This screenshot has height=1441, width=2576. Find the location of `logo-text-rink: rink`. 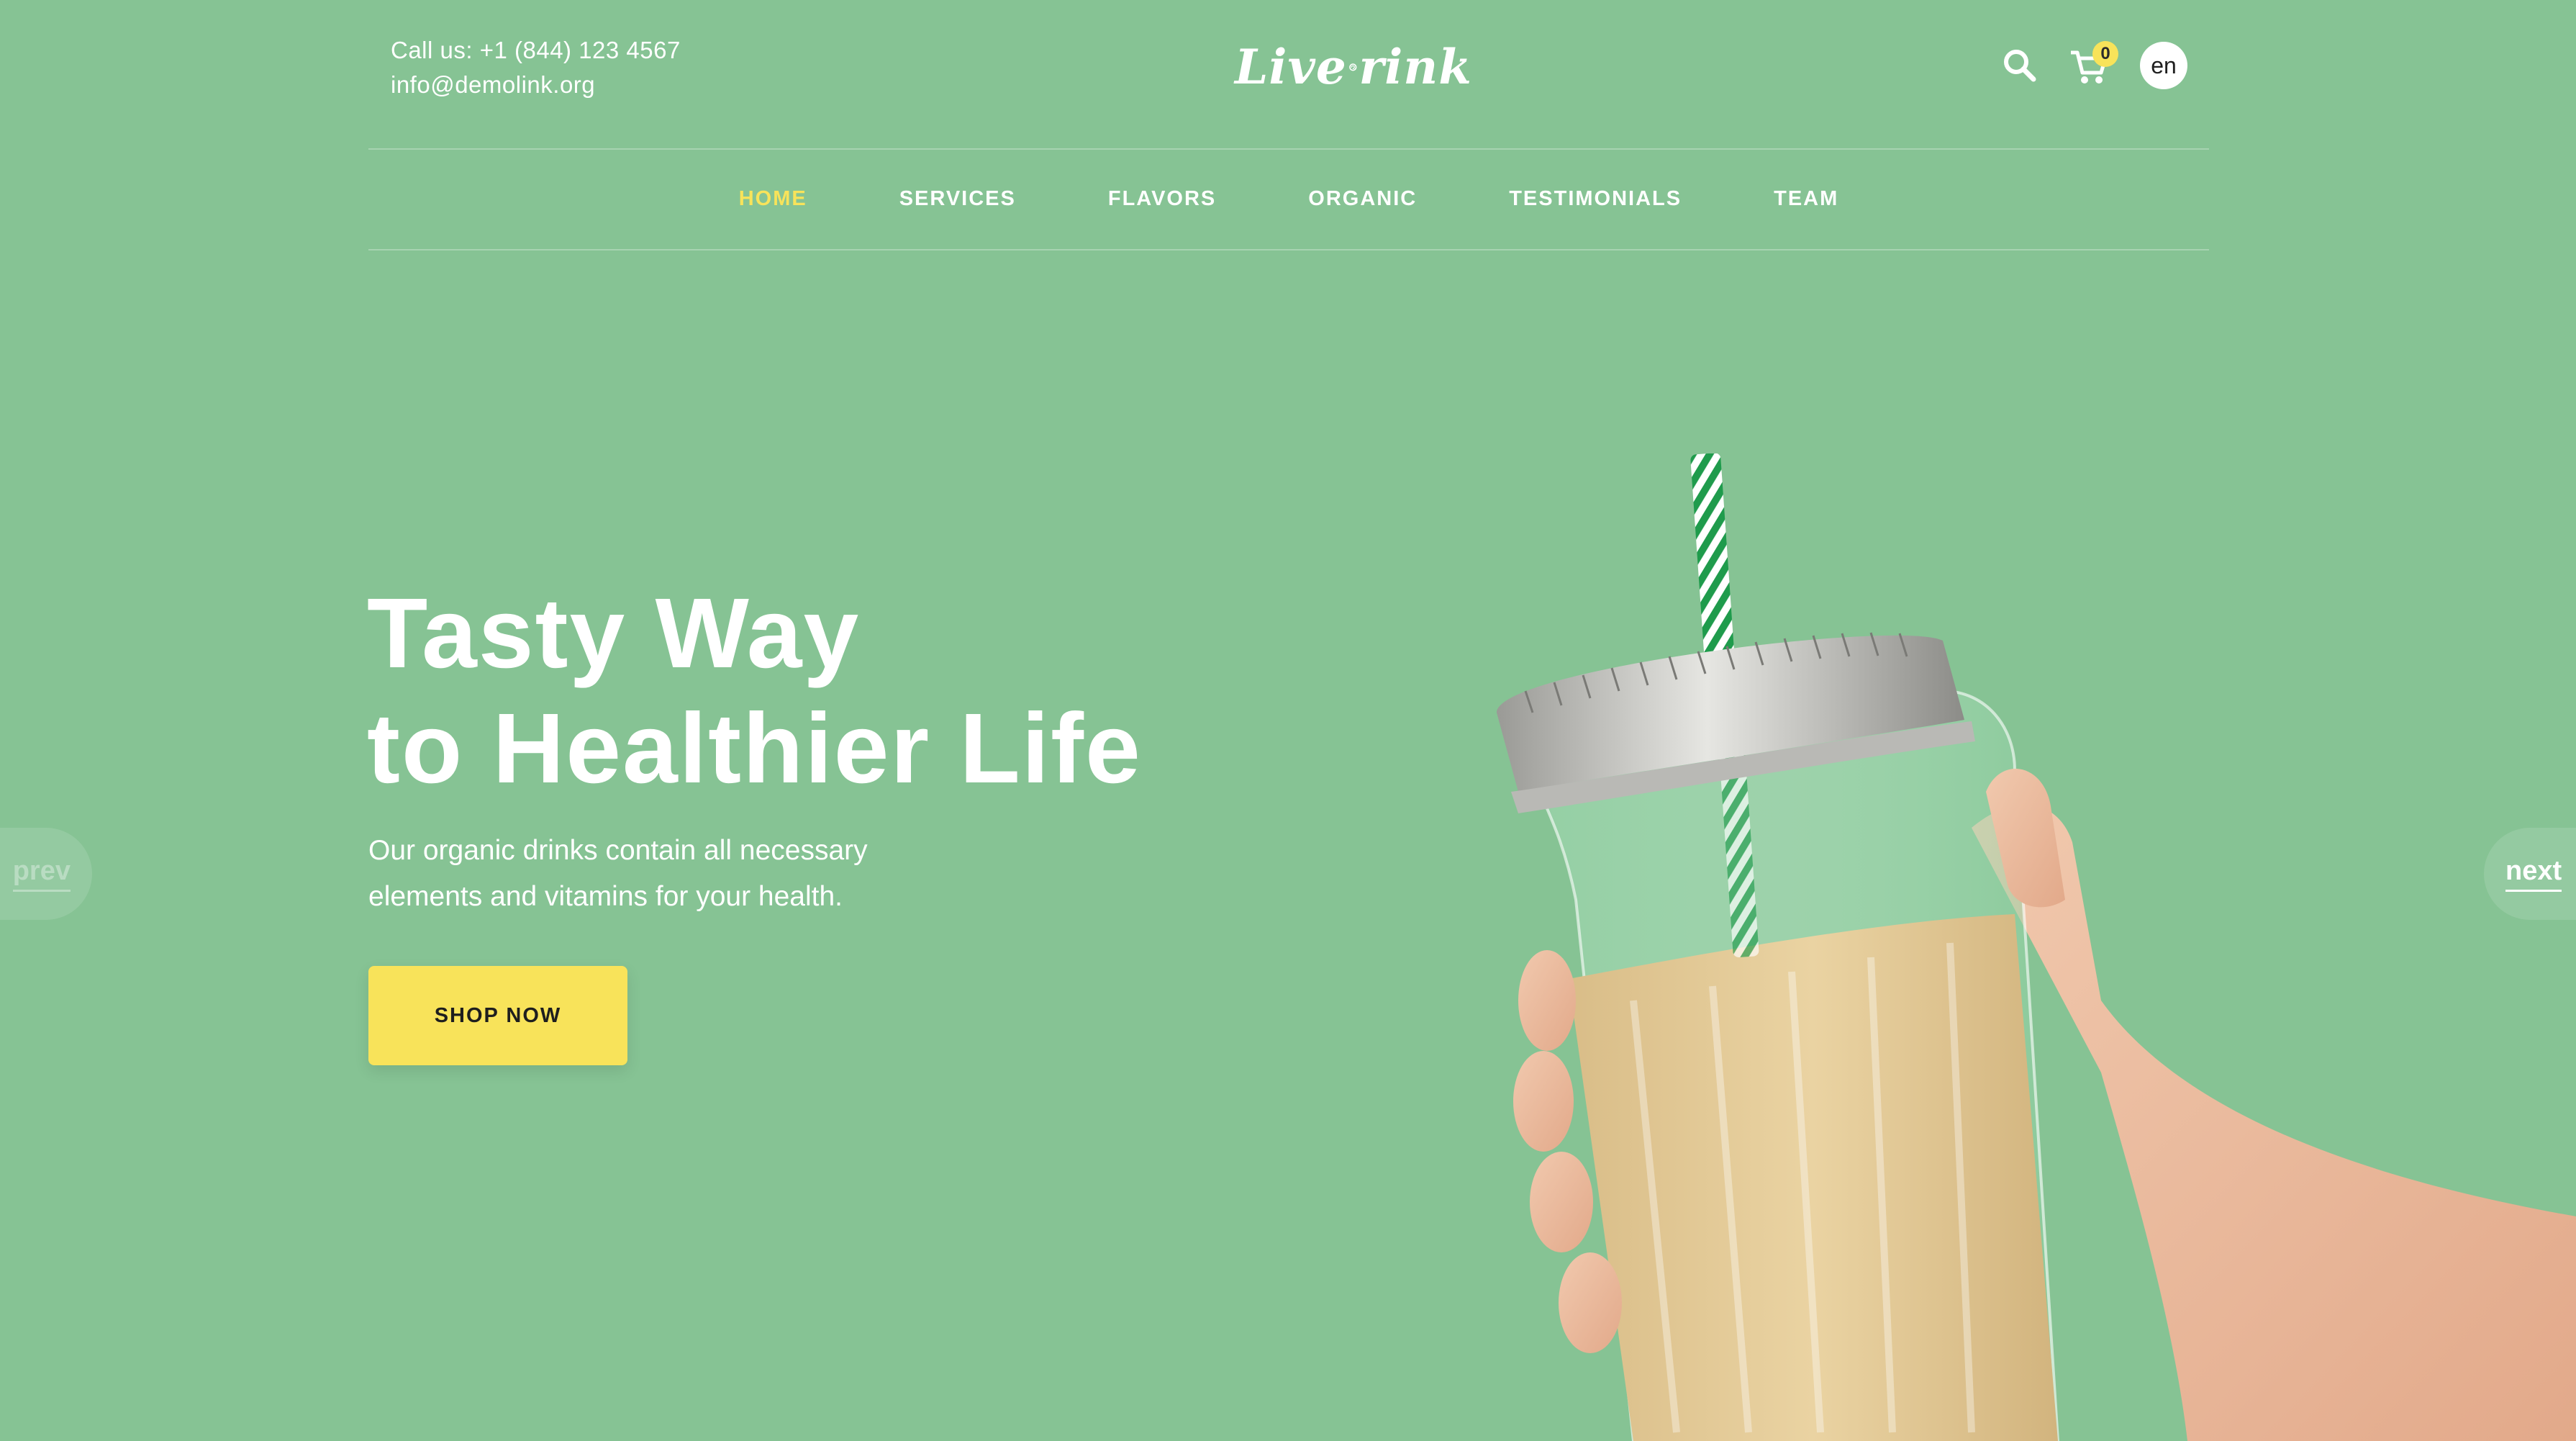

logo-text-rink: rink is located at coordinates (1415, 67).